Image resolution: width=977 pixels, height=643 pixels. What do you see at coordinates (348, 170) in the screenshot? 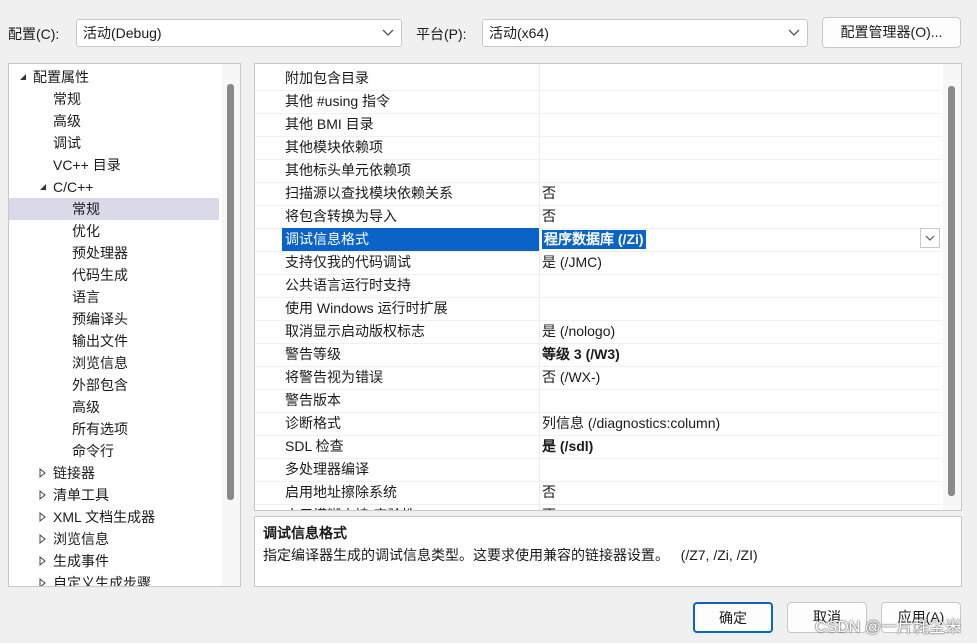
I see `property-name: 其他标头单元依赖项` at bounding box center [348, 170].